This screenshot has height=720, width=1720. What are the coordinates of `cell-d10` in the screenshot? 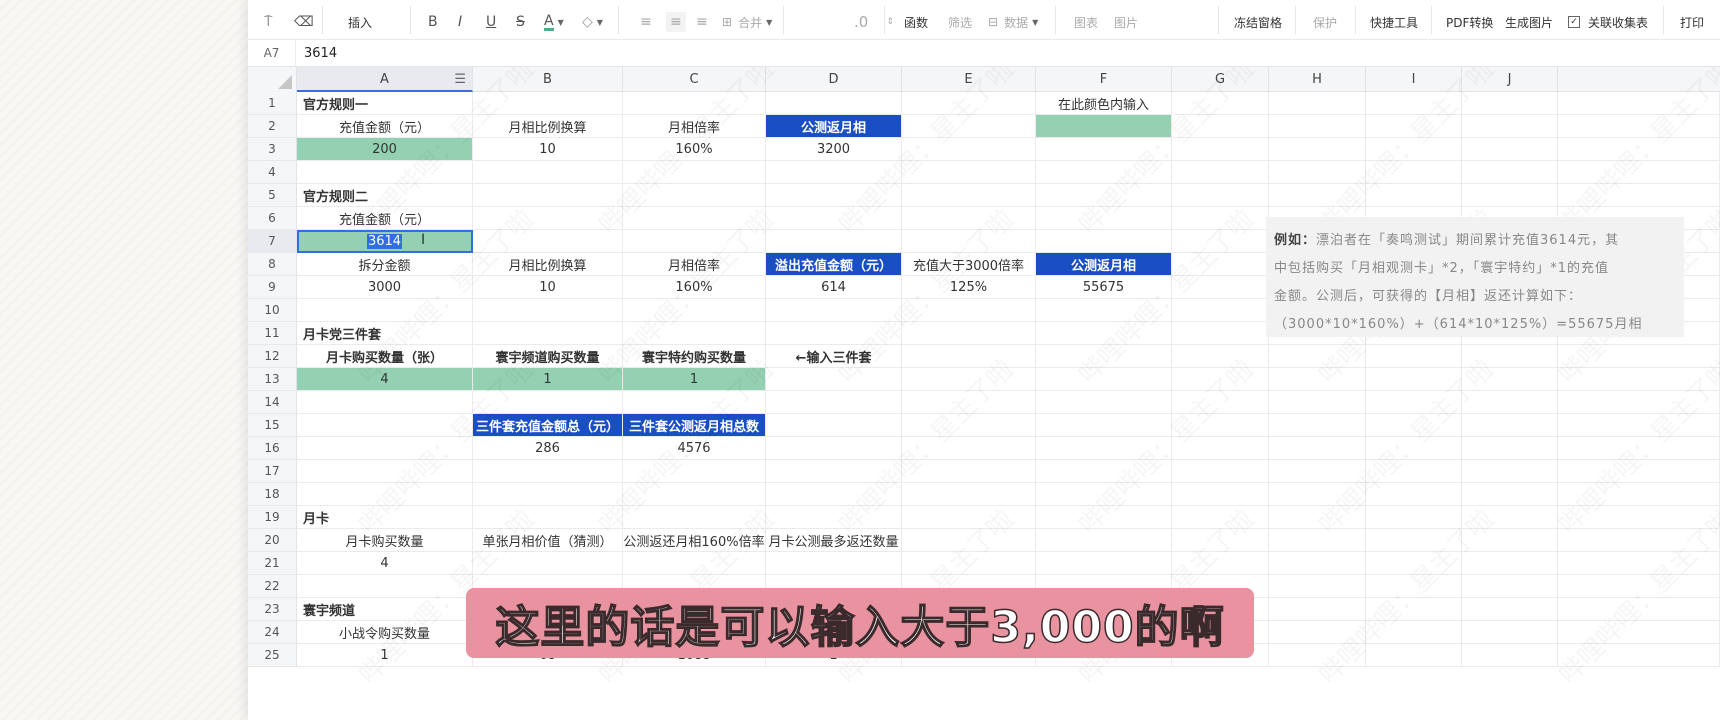 It's located at (834, 310).